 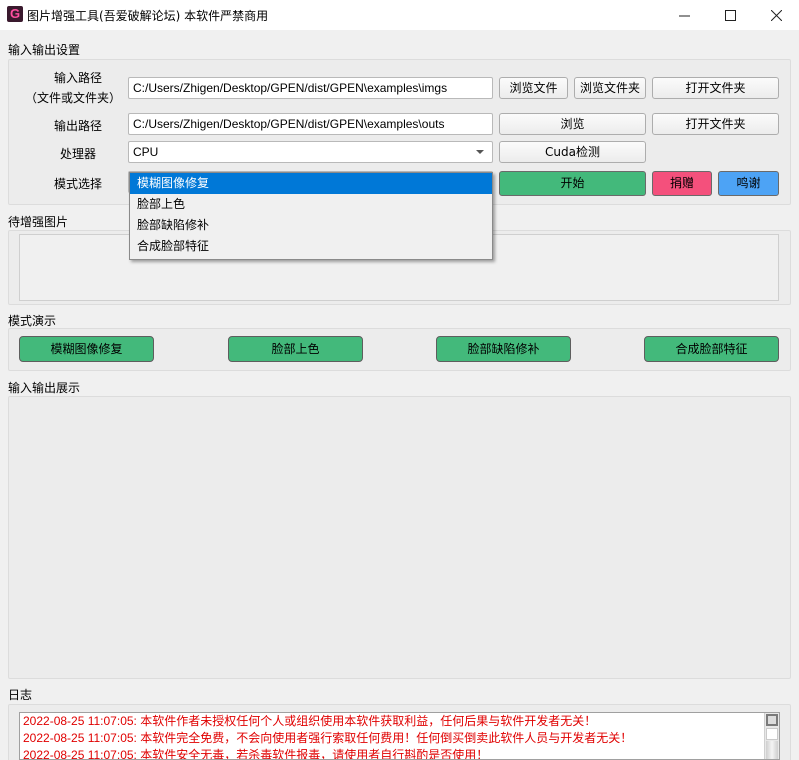 I want to click on mode-dropdown-list: 模糊图像修复 脸部上色 脸部缺陷修补 合成脸部特征, so click(x=311, y=216).